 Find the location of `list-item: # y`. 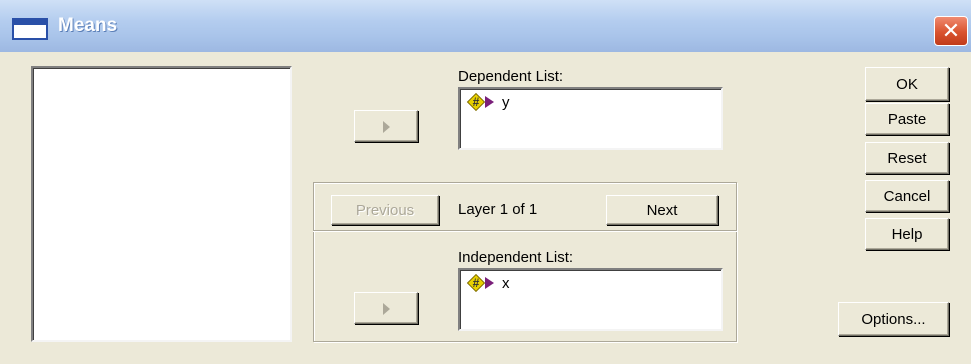

list-item: # y is located at coordinates (488, 102).